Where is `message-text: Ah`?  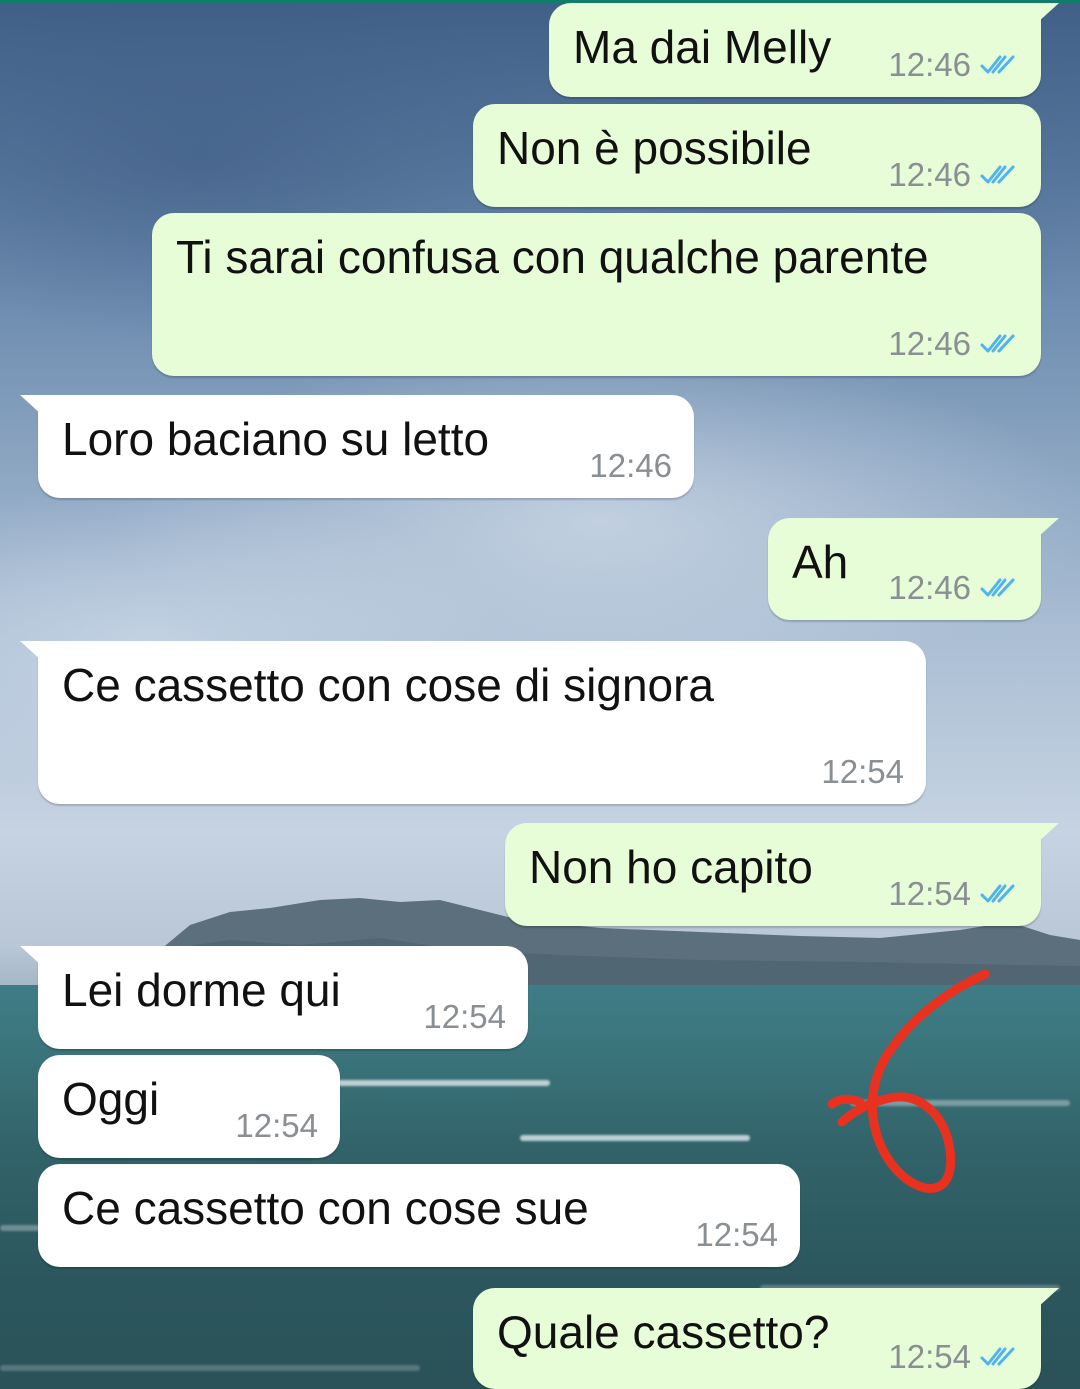
message-text: Ah is located at coordinates (820, 562).